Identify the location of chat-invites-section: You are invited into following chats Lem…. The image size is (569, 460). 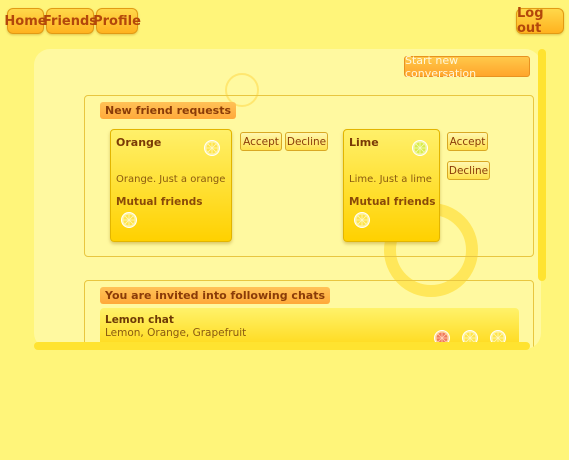
(309, 314).